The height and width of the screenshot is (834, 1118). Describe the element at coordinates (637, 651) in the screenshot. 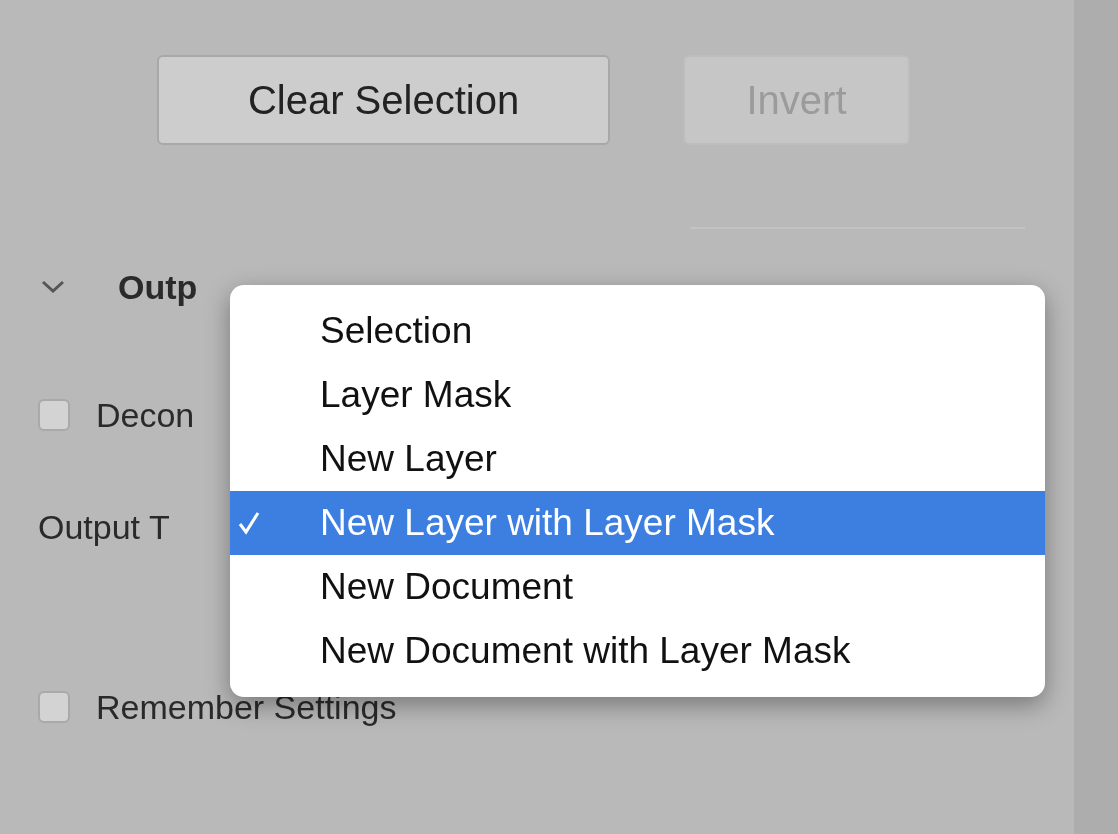

I see `menu-item: New Document with Layer Mask` at that location.